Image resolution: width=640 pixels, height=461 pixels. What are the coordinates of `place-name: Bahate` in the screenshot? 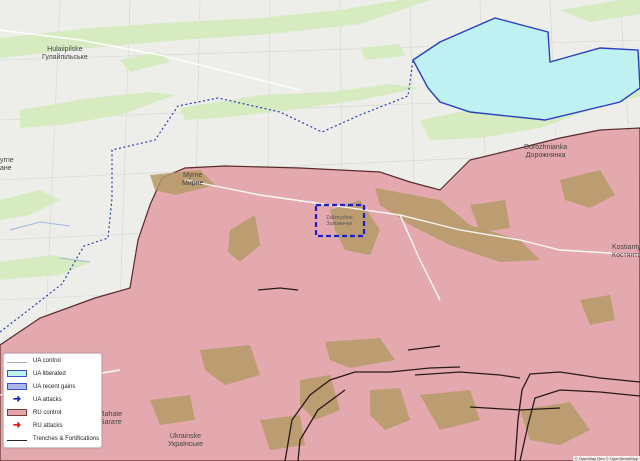 It's located at (111, 414).